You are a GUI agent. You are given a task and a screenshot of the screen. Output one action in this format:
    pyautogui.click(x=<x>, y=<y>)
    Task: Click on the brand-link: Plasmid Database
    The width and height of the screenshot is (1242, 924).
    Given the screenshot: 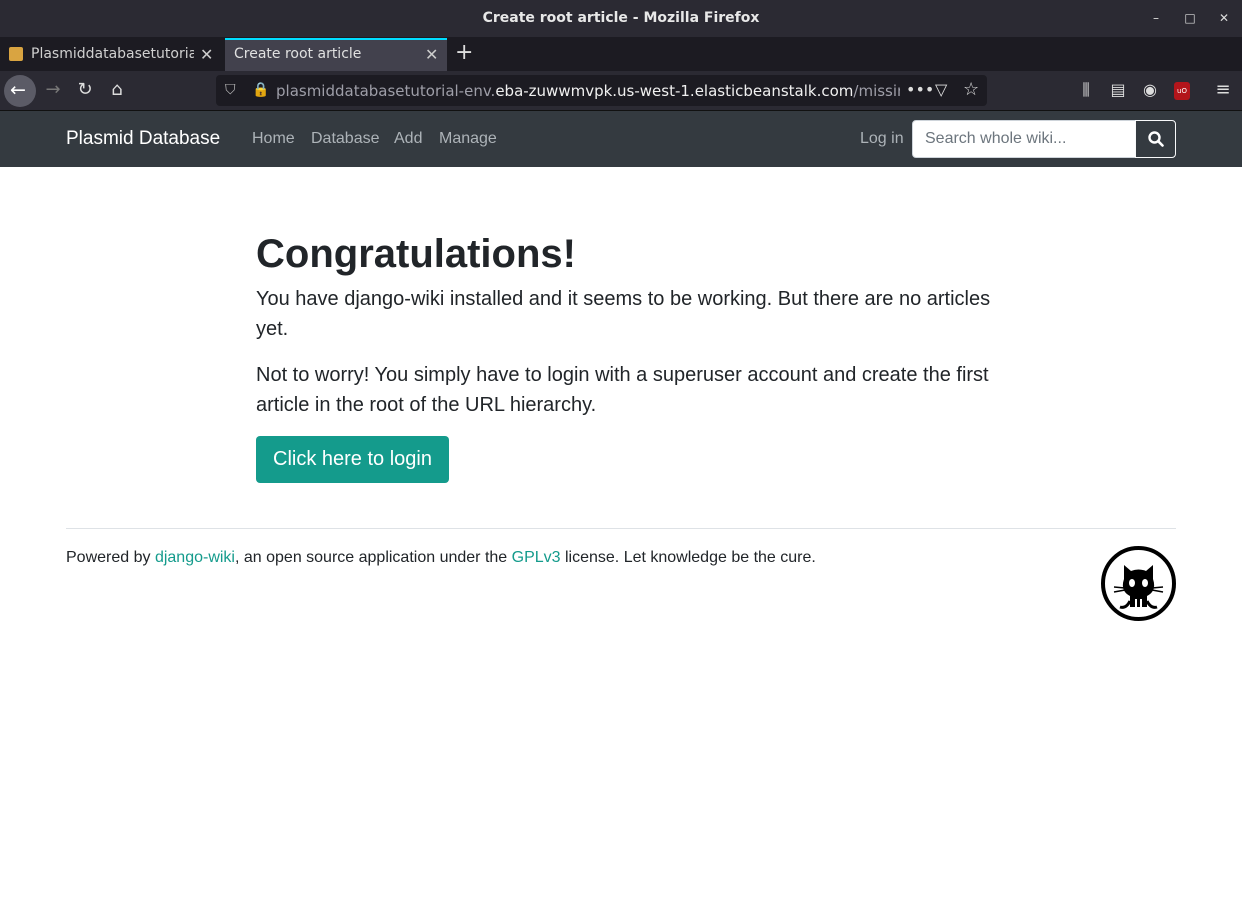 What is the action you would take?
    pyautogui.click(x=143, y=139)
    